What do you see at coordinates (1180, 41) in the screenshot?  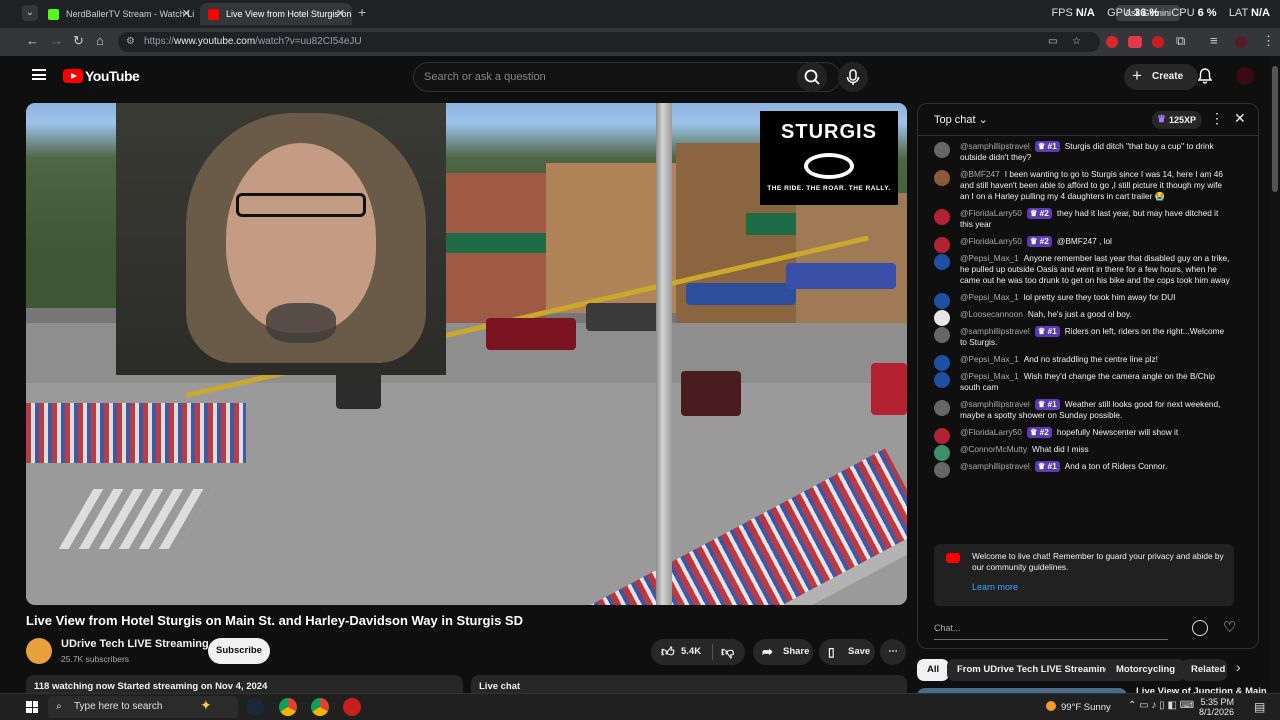 I see `extensions-puzzle-icon: ⧉` at bounding box center [1180, 41].